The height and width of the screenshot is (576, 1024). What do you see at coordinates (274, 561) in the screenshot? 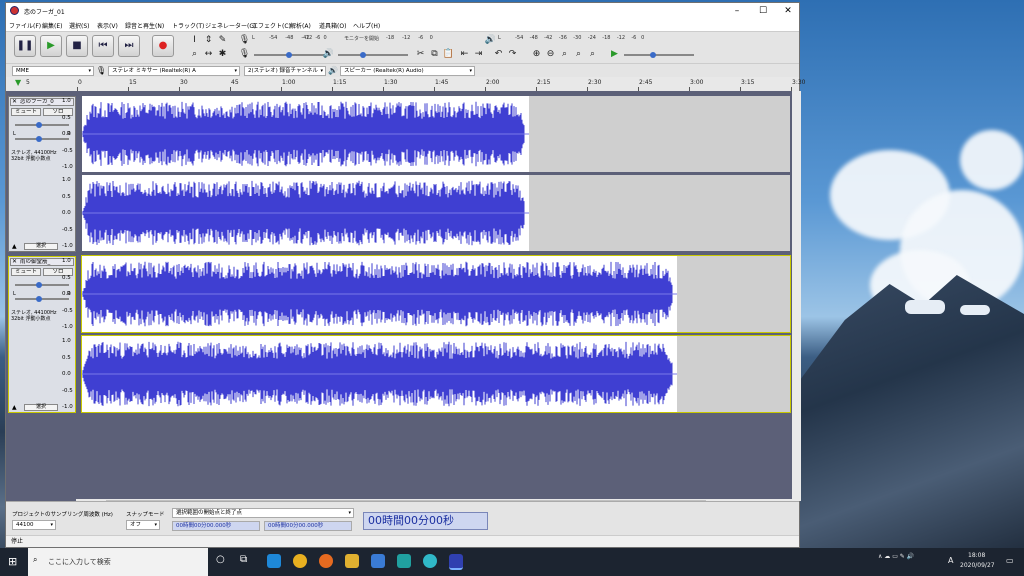
I see `edge-browser-icon` at bounding box center [274, 561].